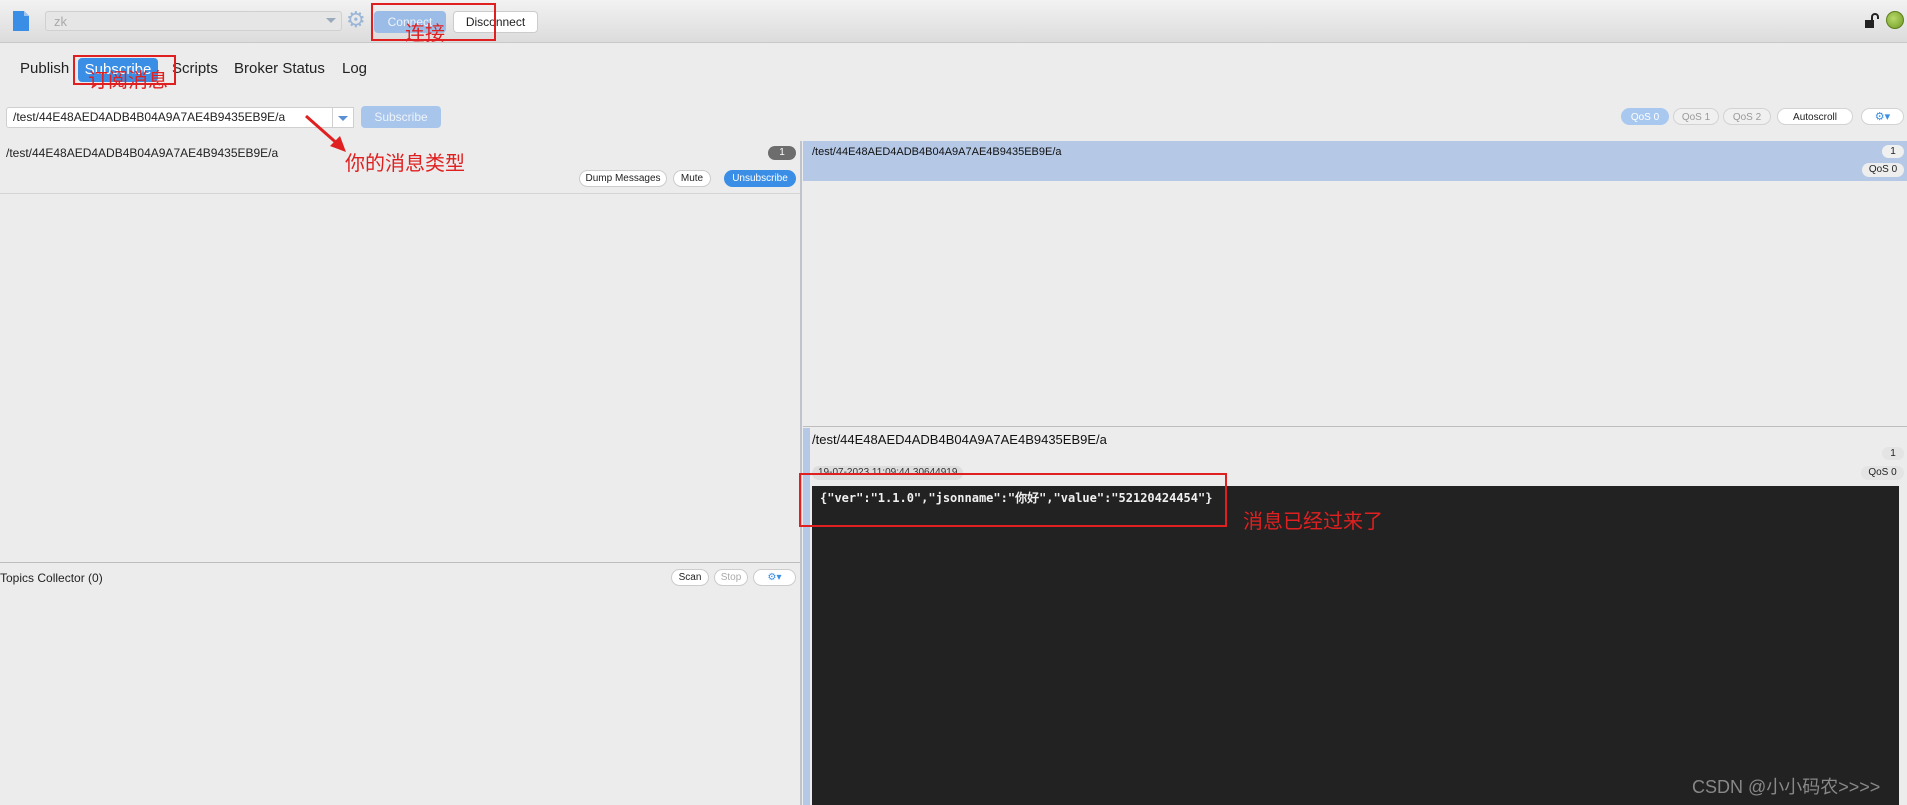 Image resolution: width=1907 pixels, height=805 pixels. What do you see at coordinates (401, 117) in the screenshot?
I see `subscribe-button: Subscribe` at bounding box center [401, 117].